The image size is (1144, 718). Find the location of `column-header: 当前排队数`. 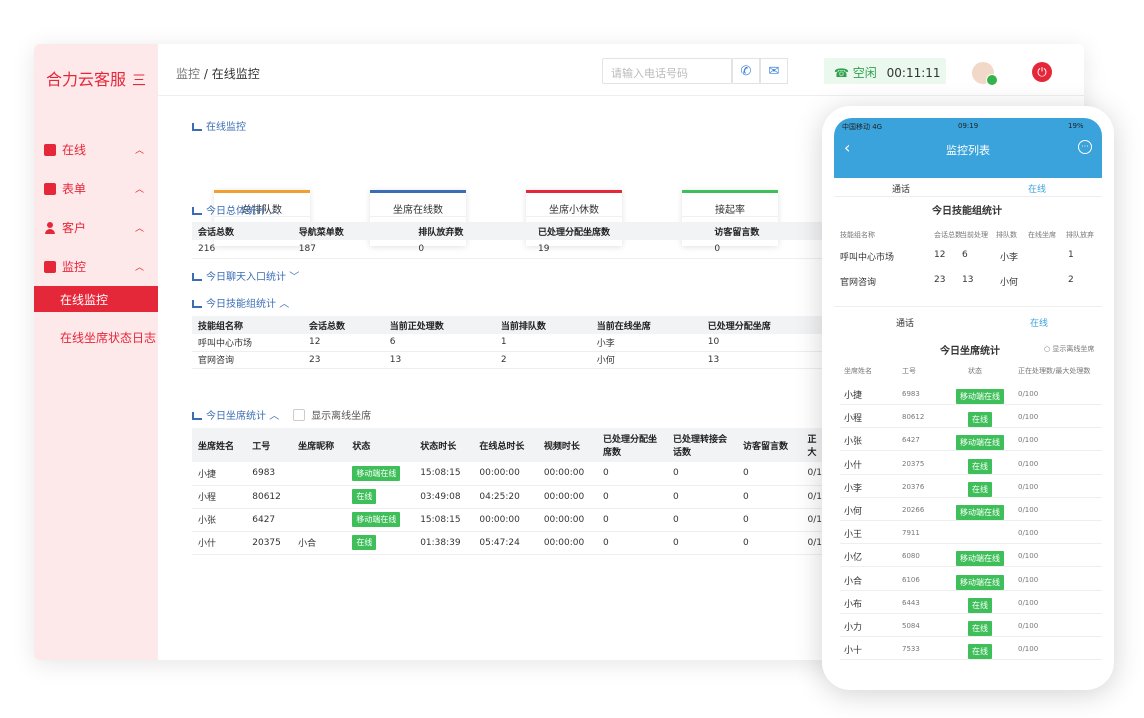

column-header: 当前排队数 is located at coordinates (542, 325).